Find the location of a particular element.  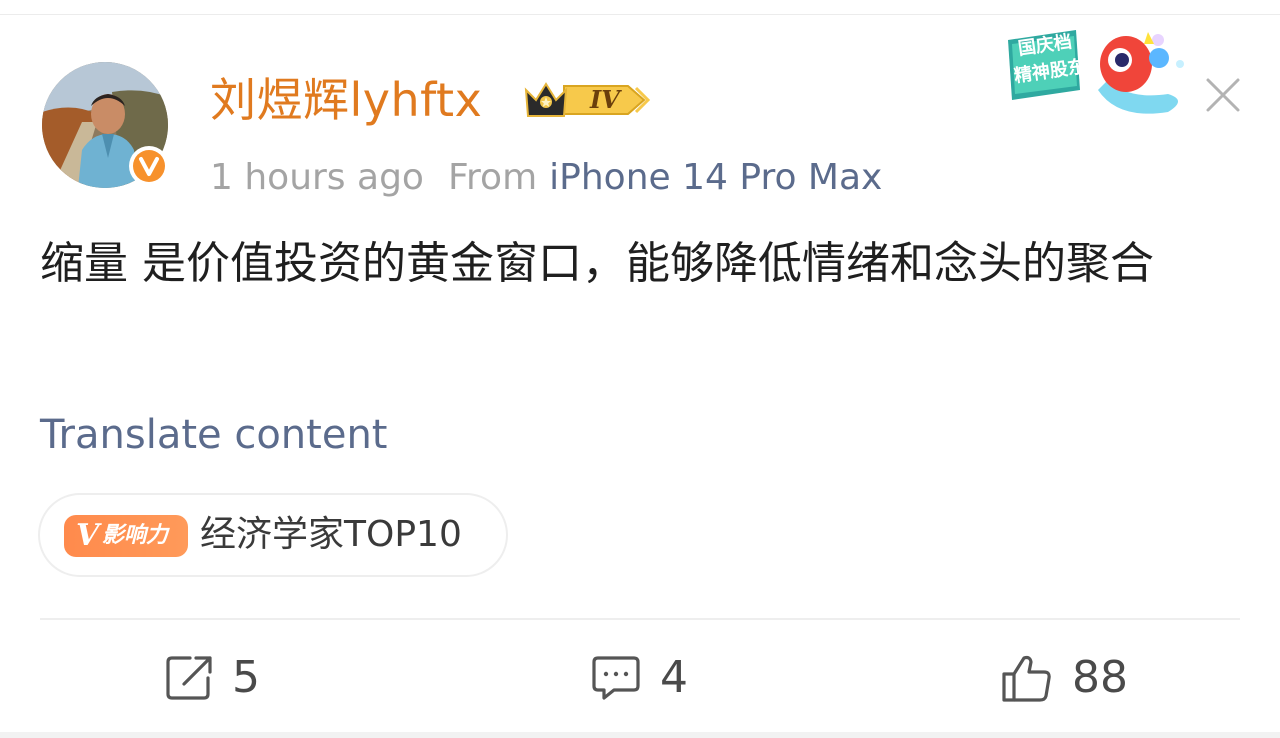

thumbs-up-icon is located at coordinates (1026, 678).